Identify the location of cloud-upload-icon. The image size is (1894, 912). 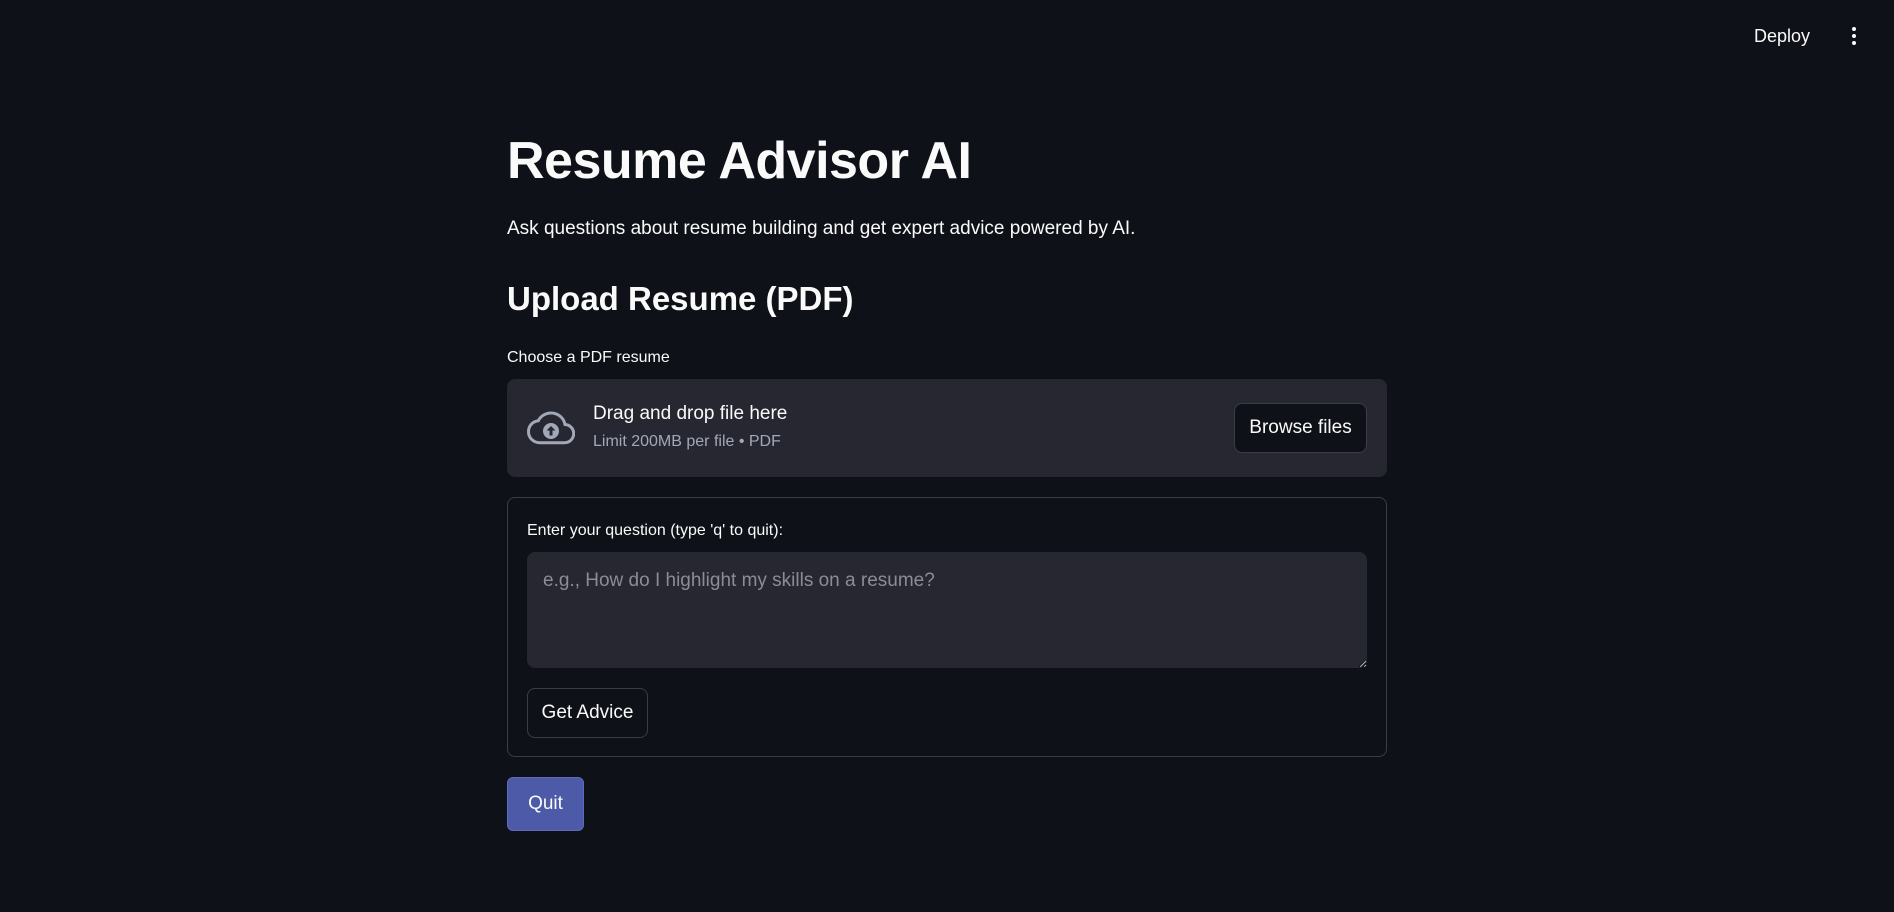
(551, 427).